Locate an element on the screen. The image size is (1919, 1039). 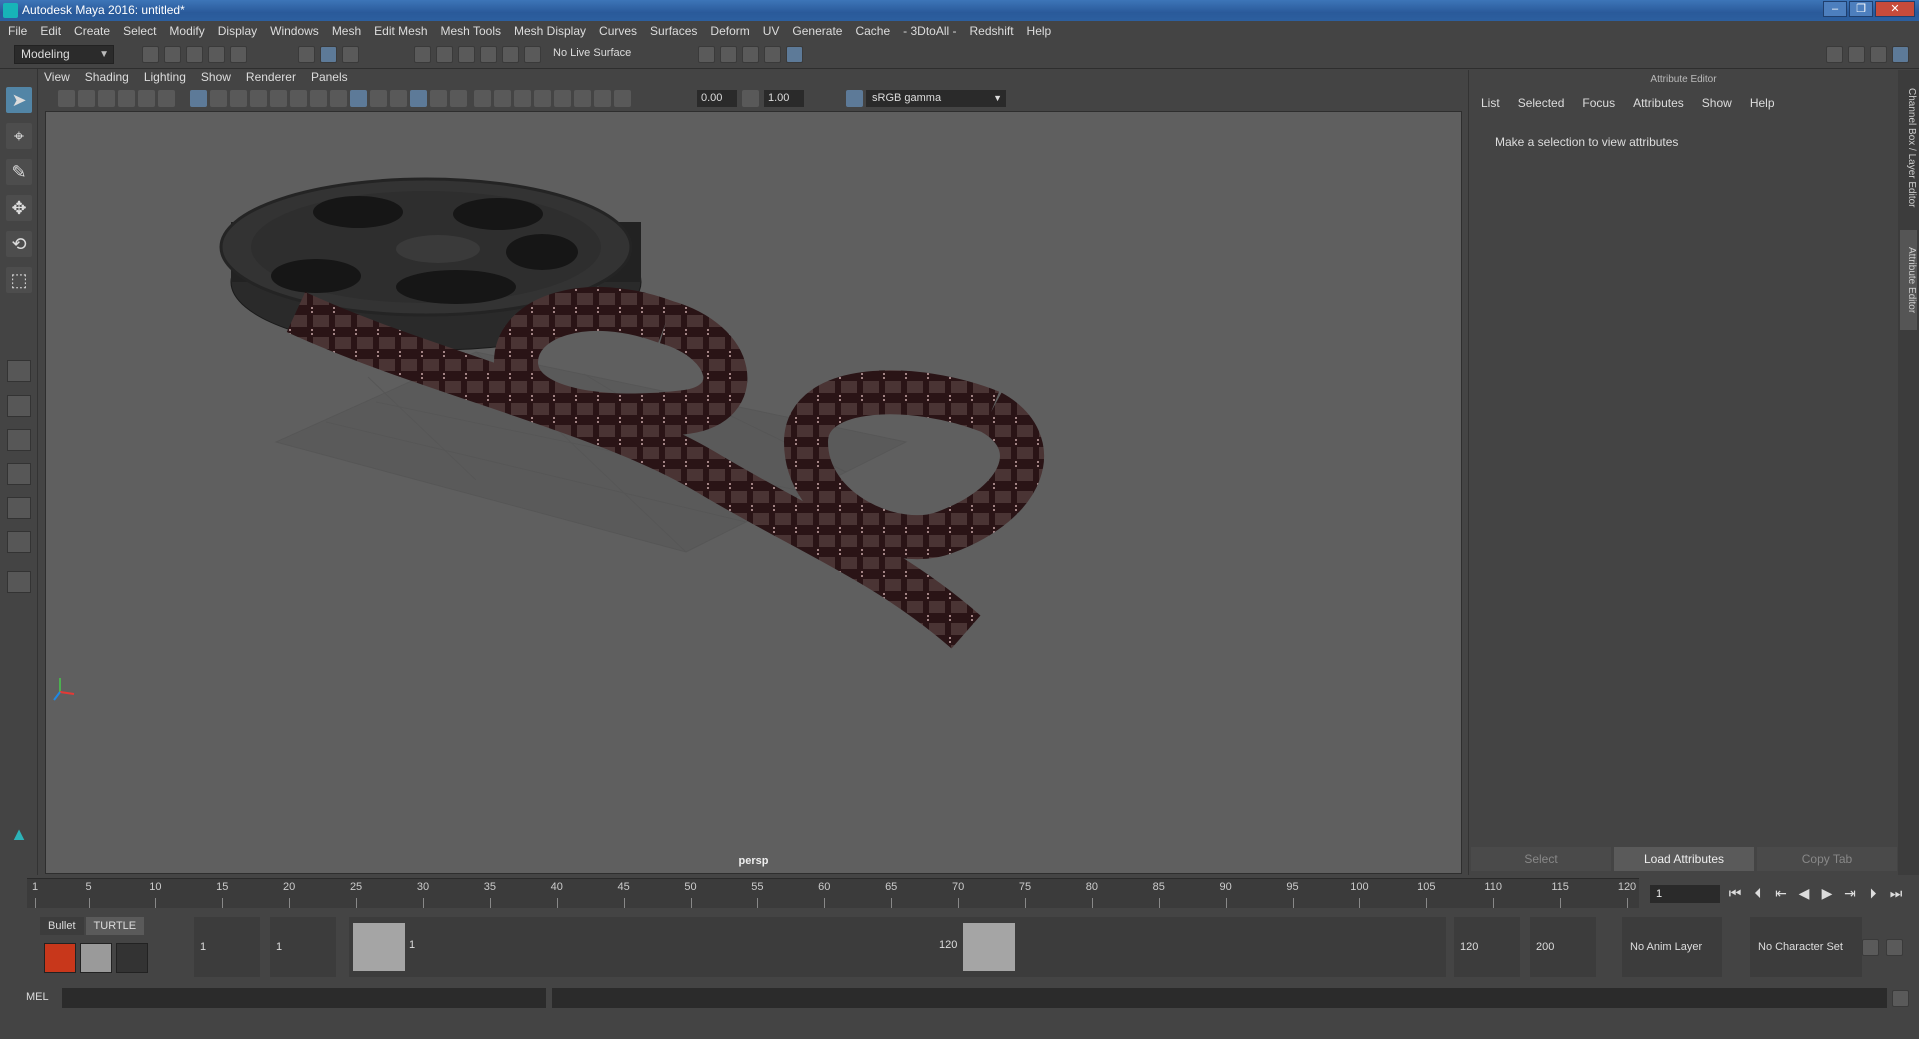
snap-pivot-icon is located at coordinates (532, 54).